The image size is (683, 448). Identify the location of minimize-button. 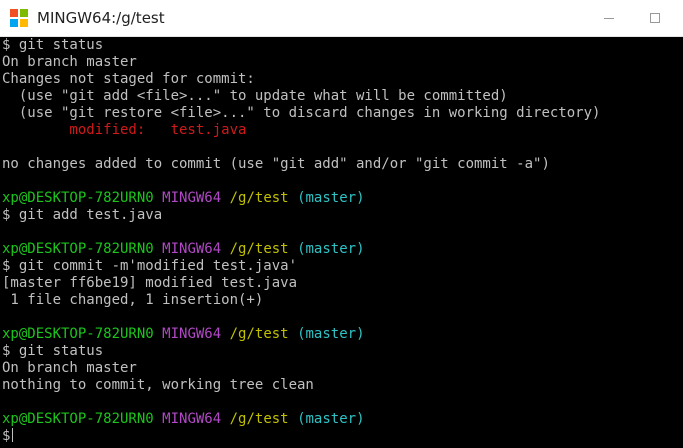
(609, 18).